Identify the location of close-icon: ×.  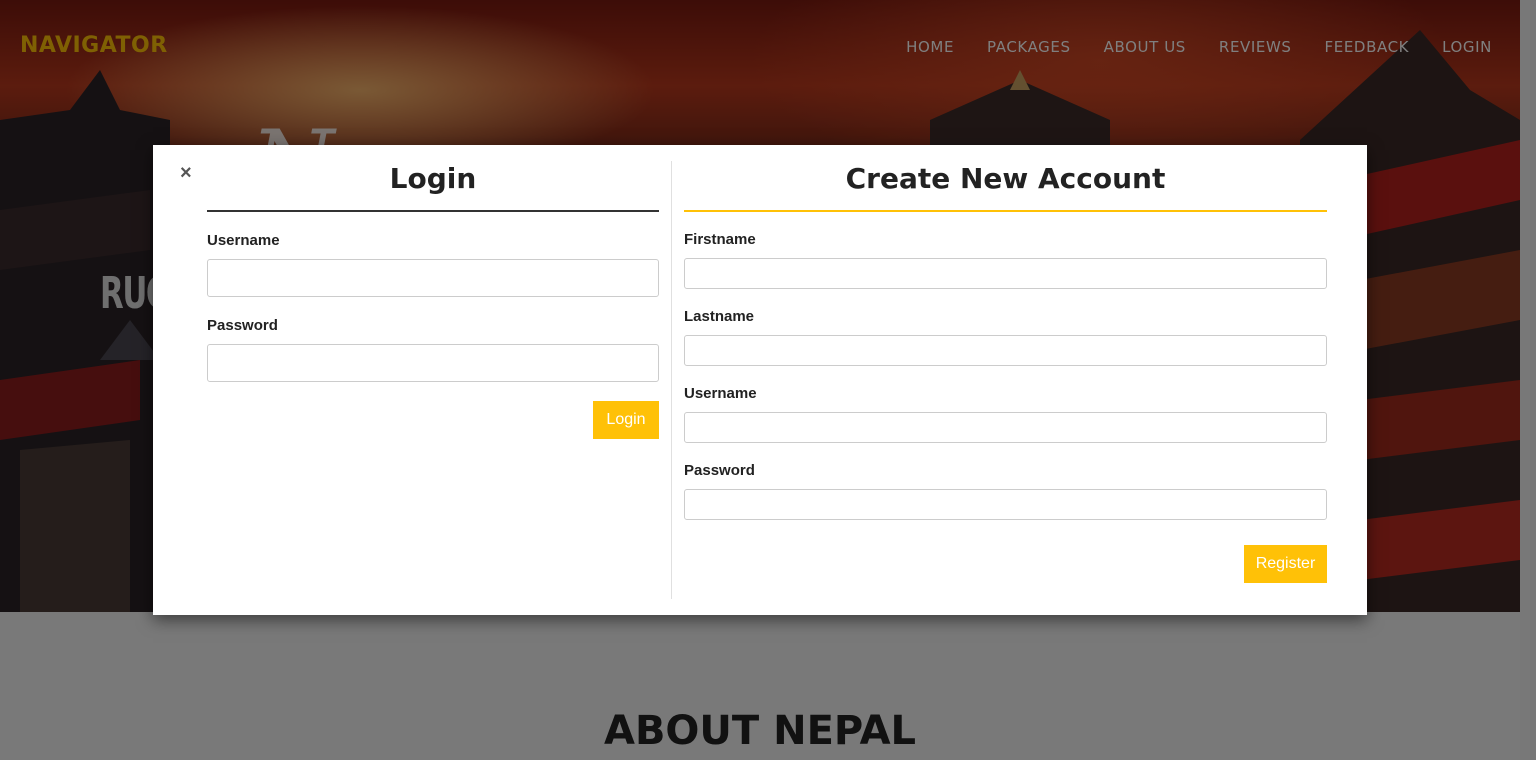
(186, 173).